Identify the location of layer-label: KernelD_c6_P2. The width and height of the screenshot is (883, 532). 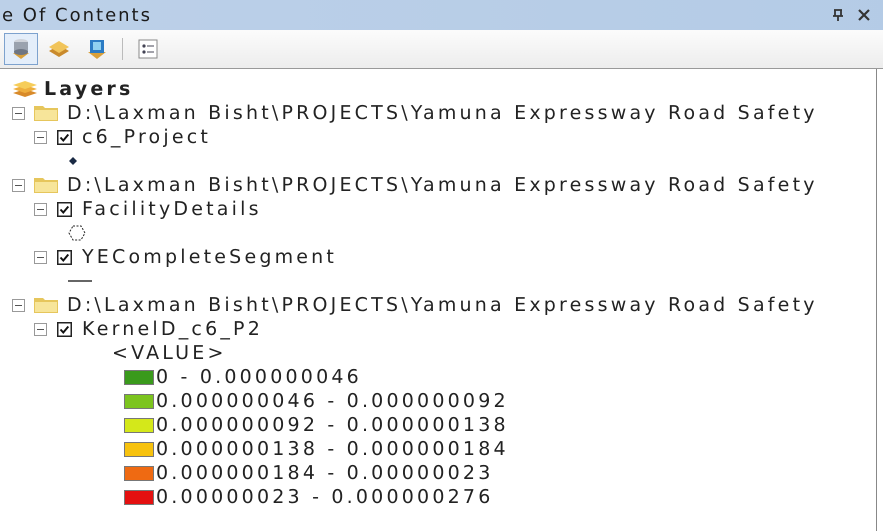
(173, 329).